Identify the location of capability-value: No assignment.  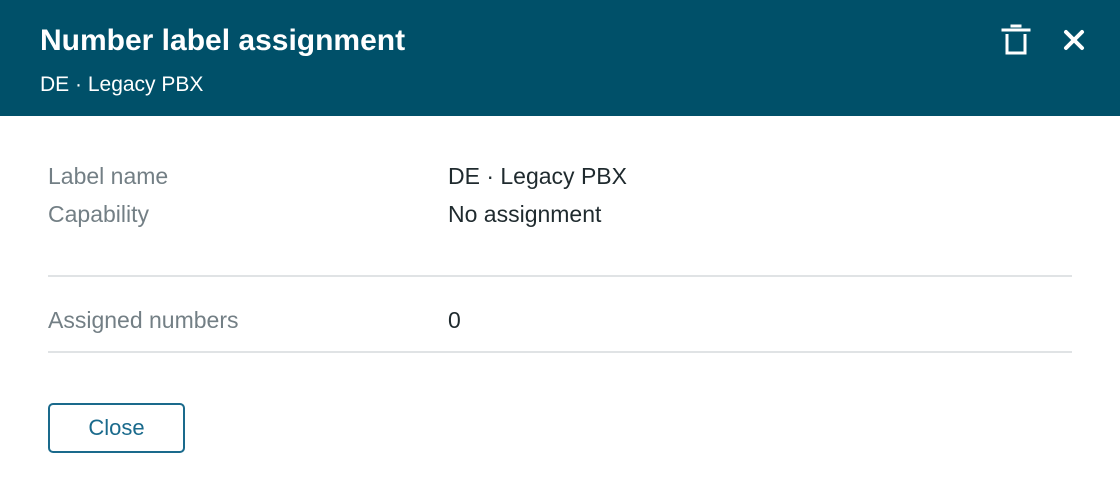
(525, 213).